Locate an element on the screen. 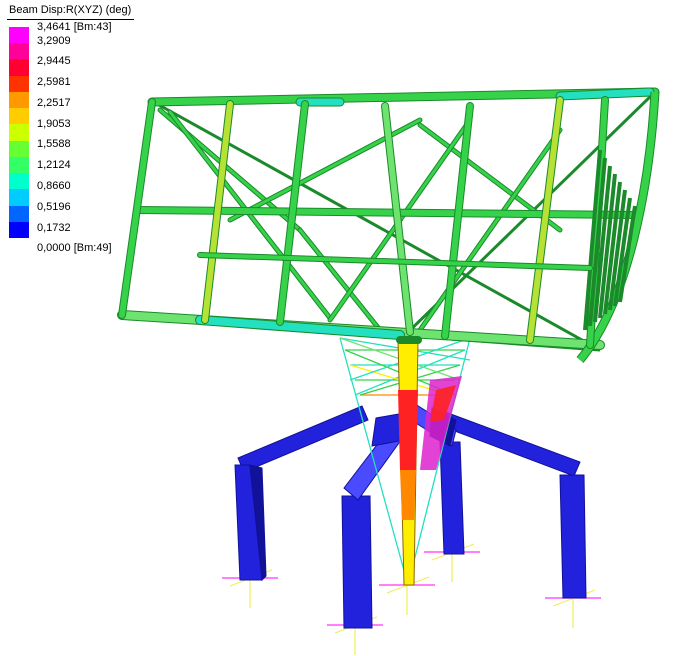 This screenshot has width=674, height=656. reflector-horizontal-rib is located at coordinates (395, 261).